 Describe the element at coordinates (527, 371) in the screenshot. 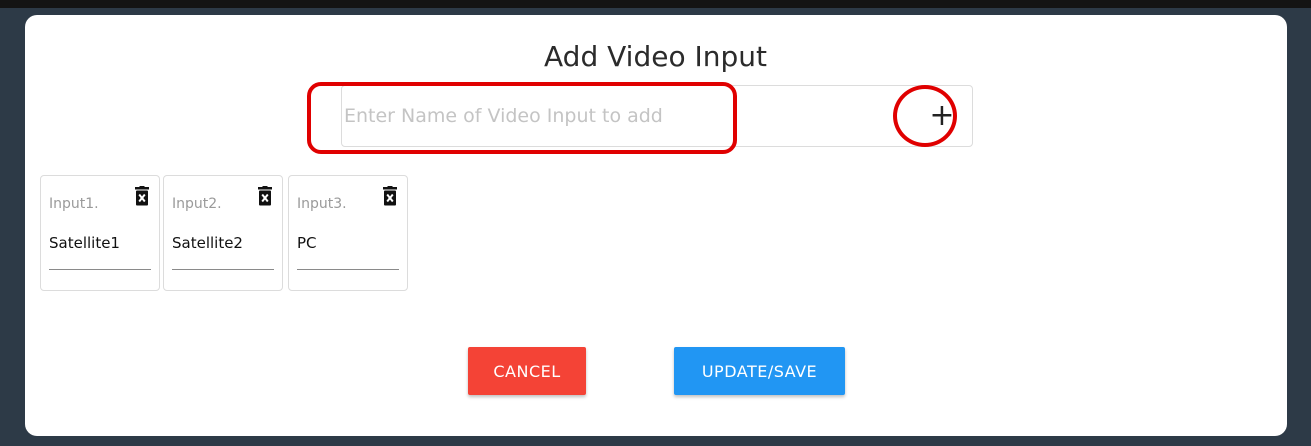

I see `cancel-button: CANCEL` at that location.